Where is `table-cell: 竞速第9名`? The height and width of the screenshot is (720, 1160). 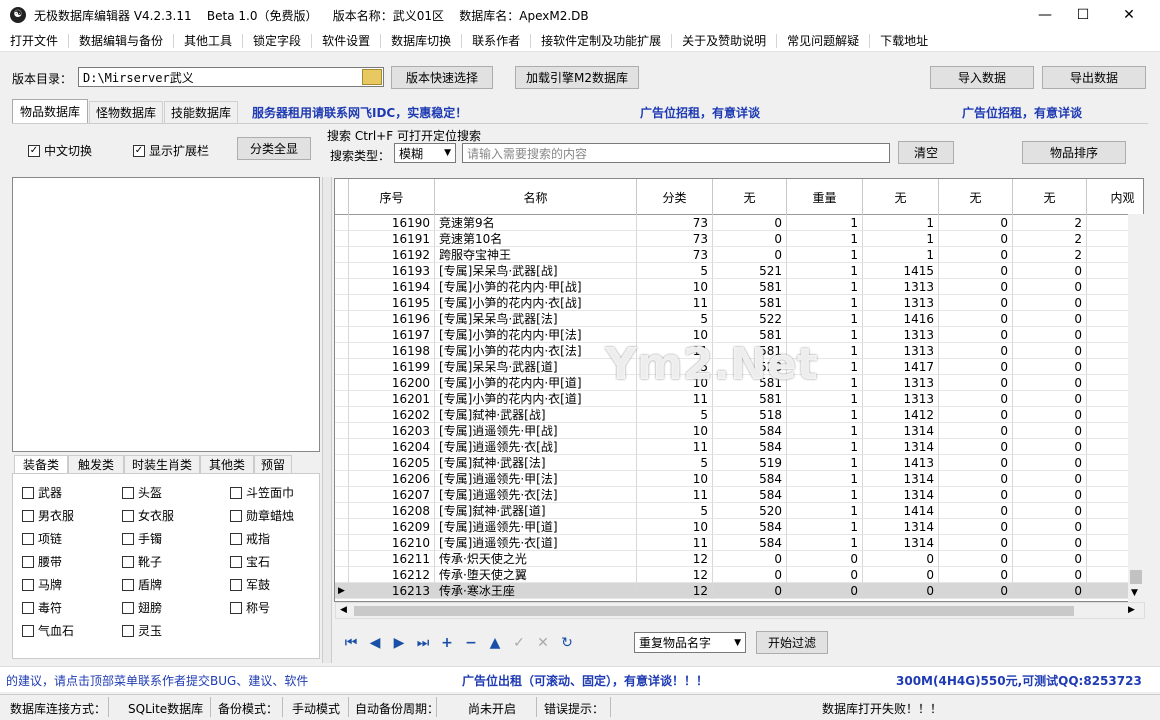
table-cell: 竞速第9名 is located at coordinates (536, 223).